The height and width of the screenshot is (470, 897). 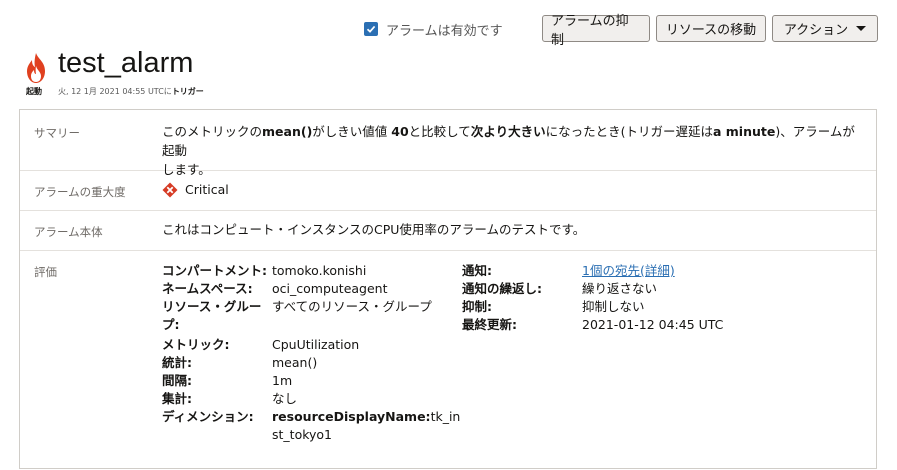 I want to click on dimension-value-line1: resourceDisplayName:tk_in, so click(x=366, y=417).